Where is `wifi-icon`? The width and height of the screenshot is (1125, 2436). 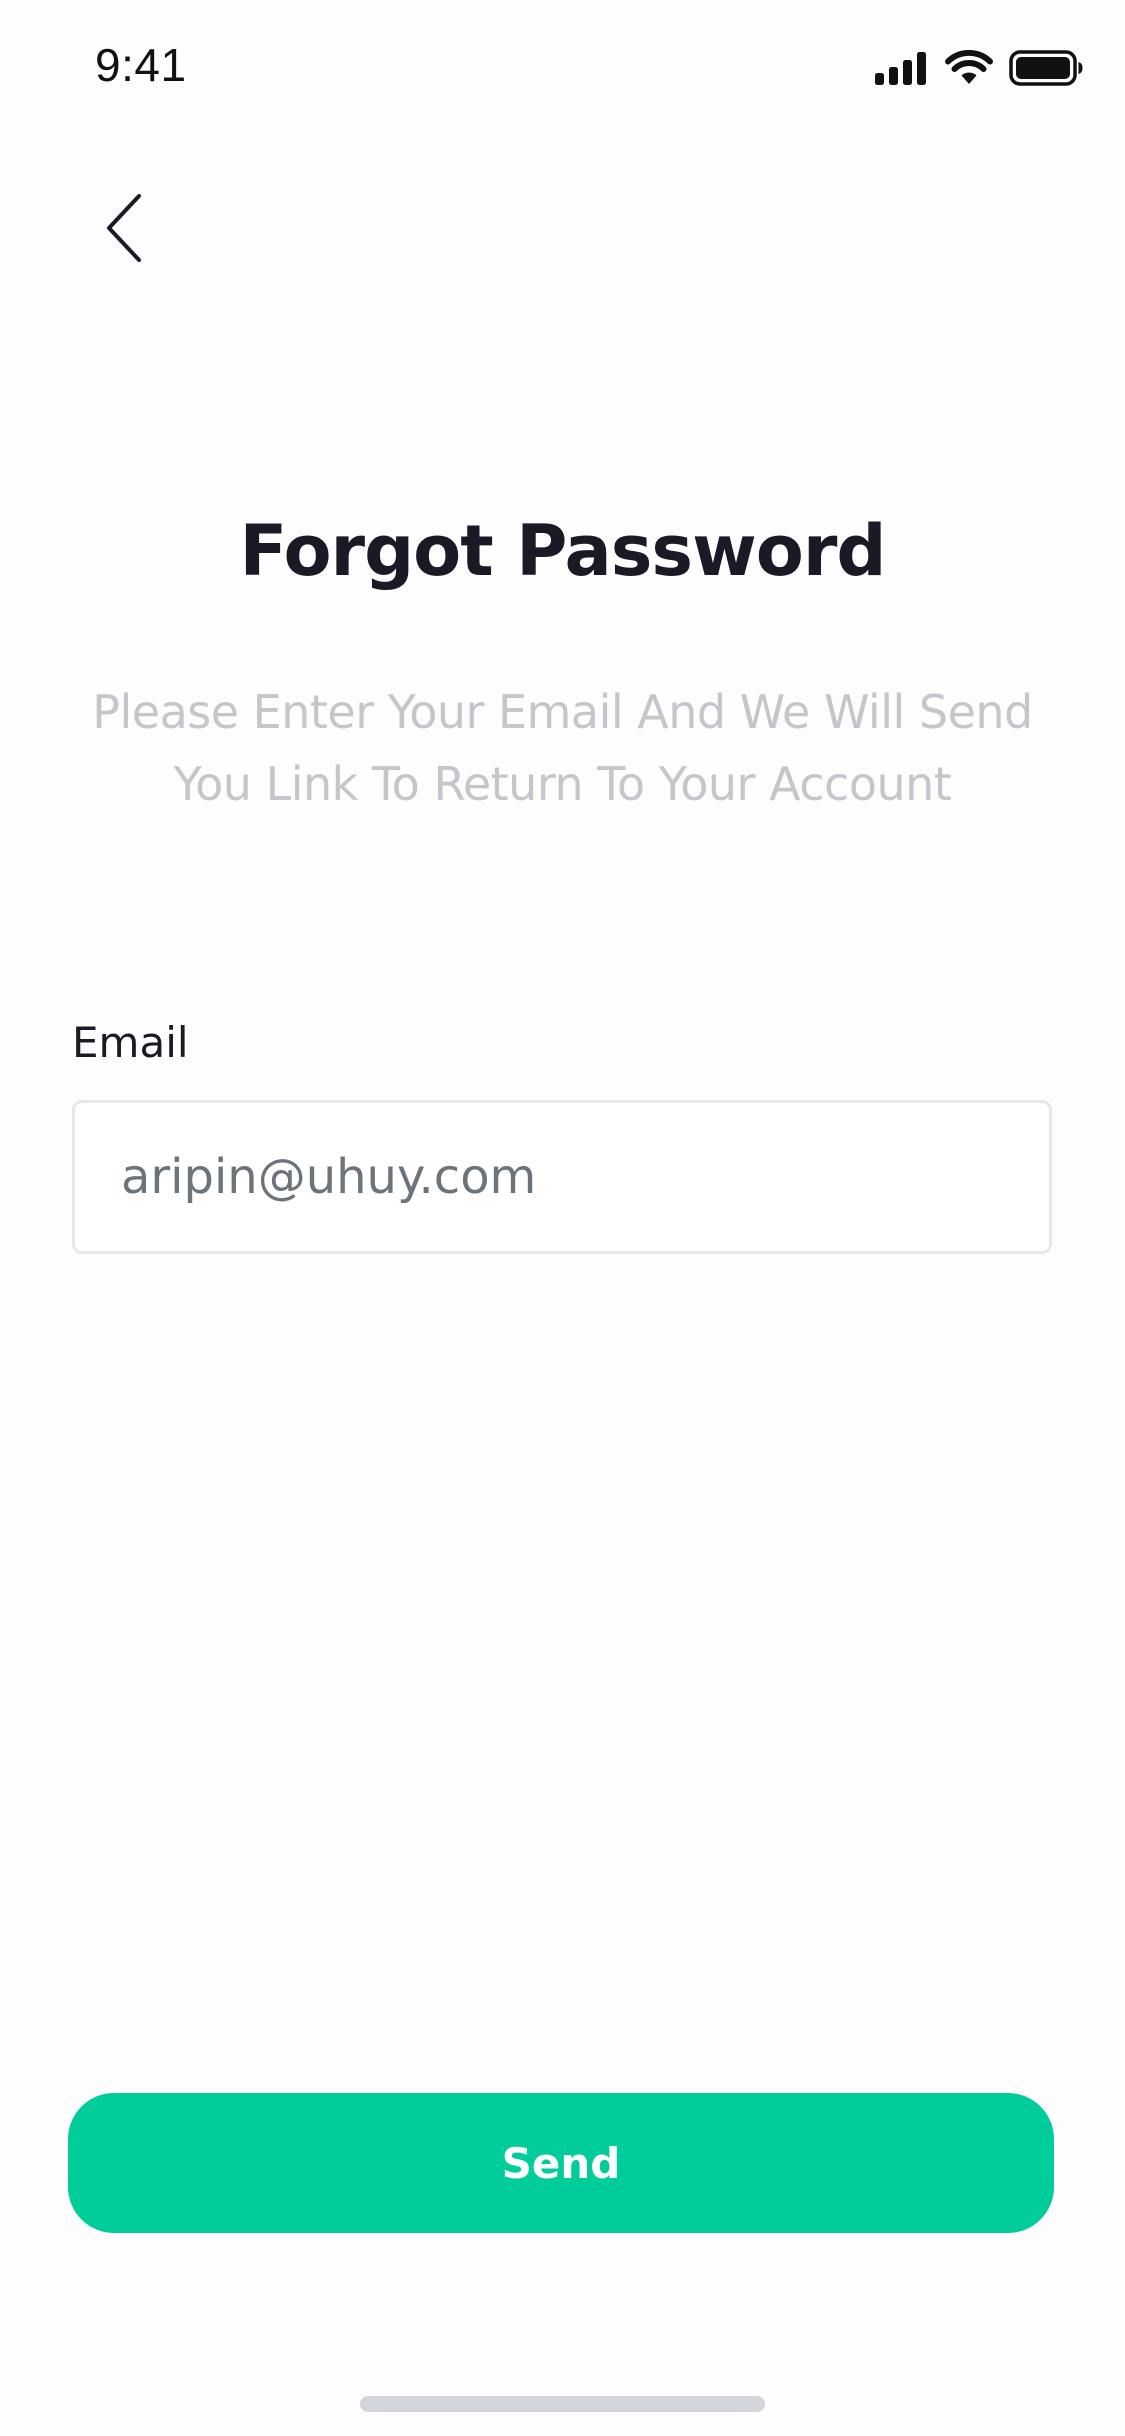 wifi-icon is located at coordinates (969, 68).